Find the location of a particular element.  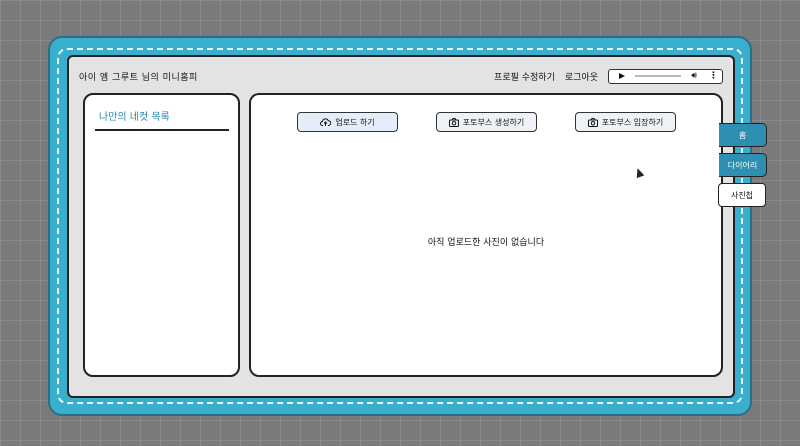

tab-diary: 다이어리 is located at coordinates (743, 165).